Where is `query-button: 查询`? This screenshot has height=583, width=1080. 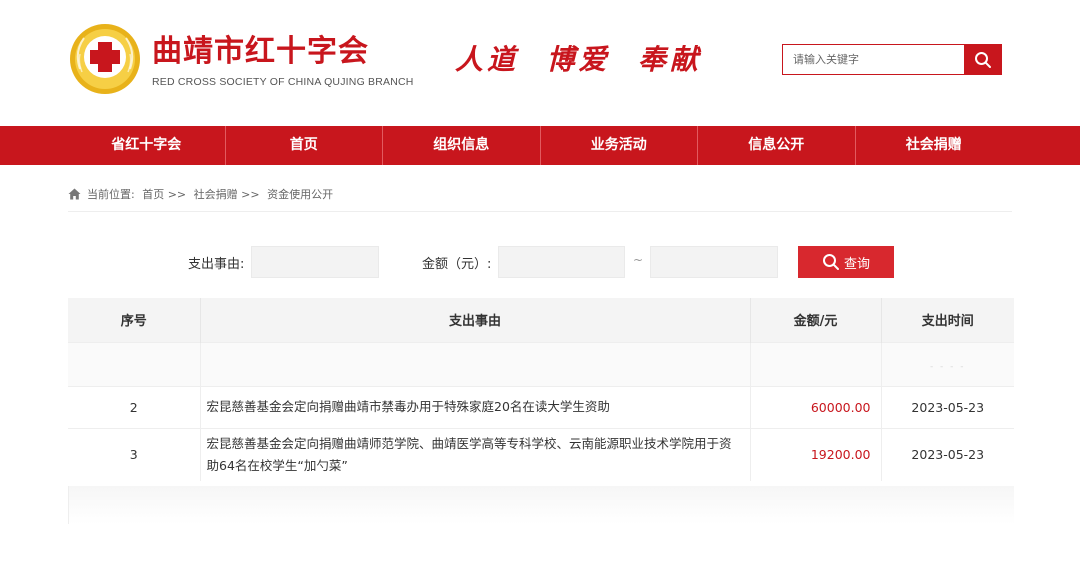
query-button: 查询 is located at coordinates (846, 262).